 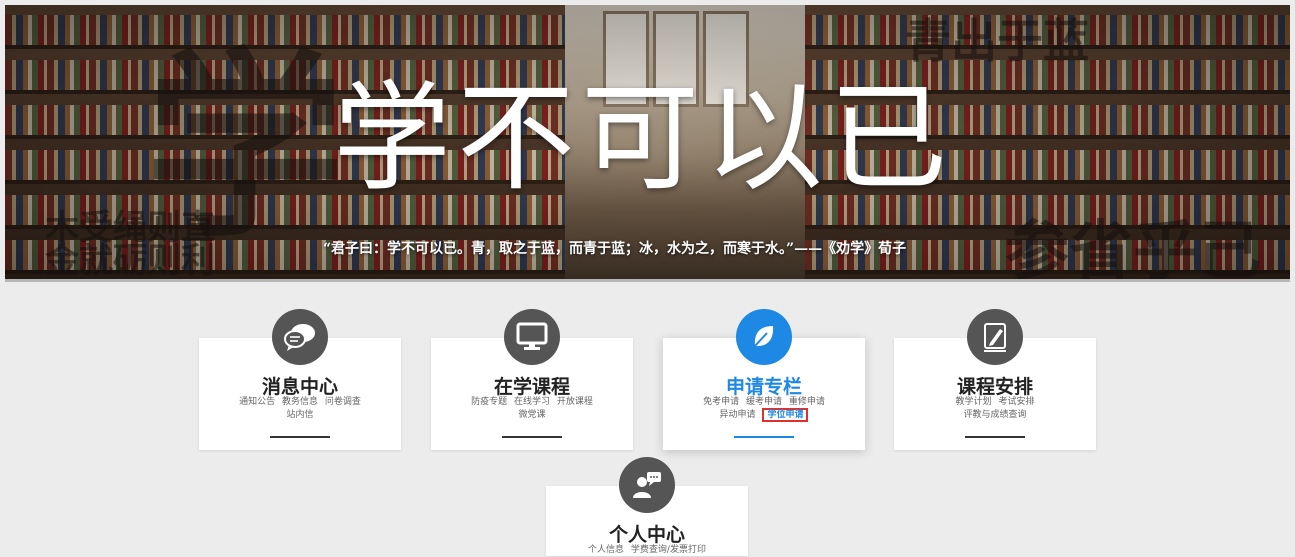 I want to click on card-title: 消息中心, so click(x=299, y=387).